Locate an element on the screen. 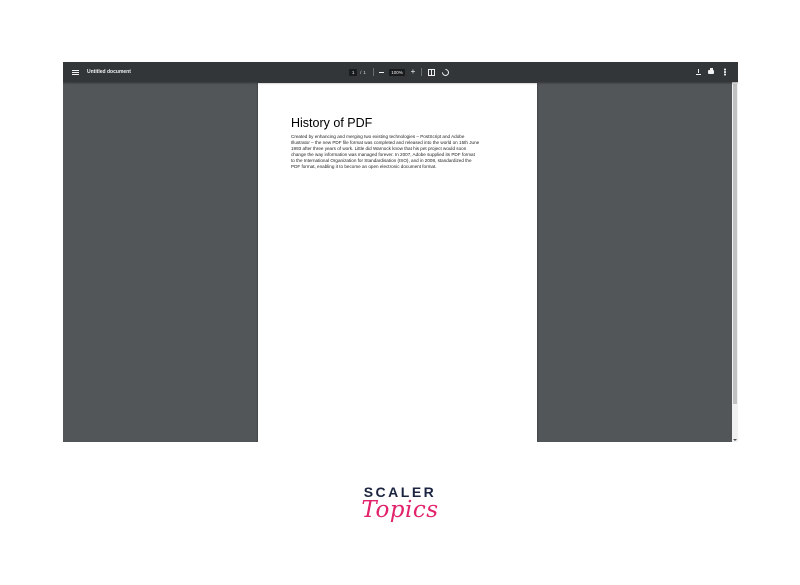 This screenshot has height=585, width=800. download-icon is located at coordinates (698, 72).